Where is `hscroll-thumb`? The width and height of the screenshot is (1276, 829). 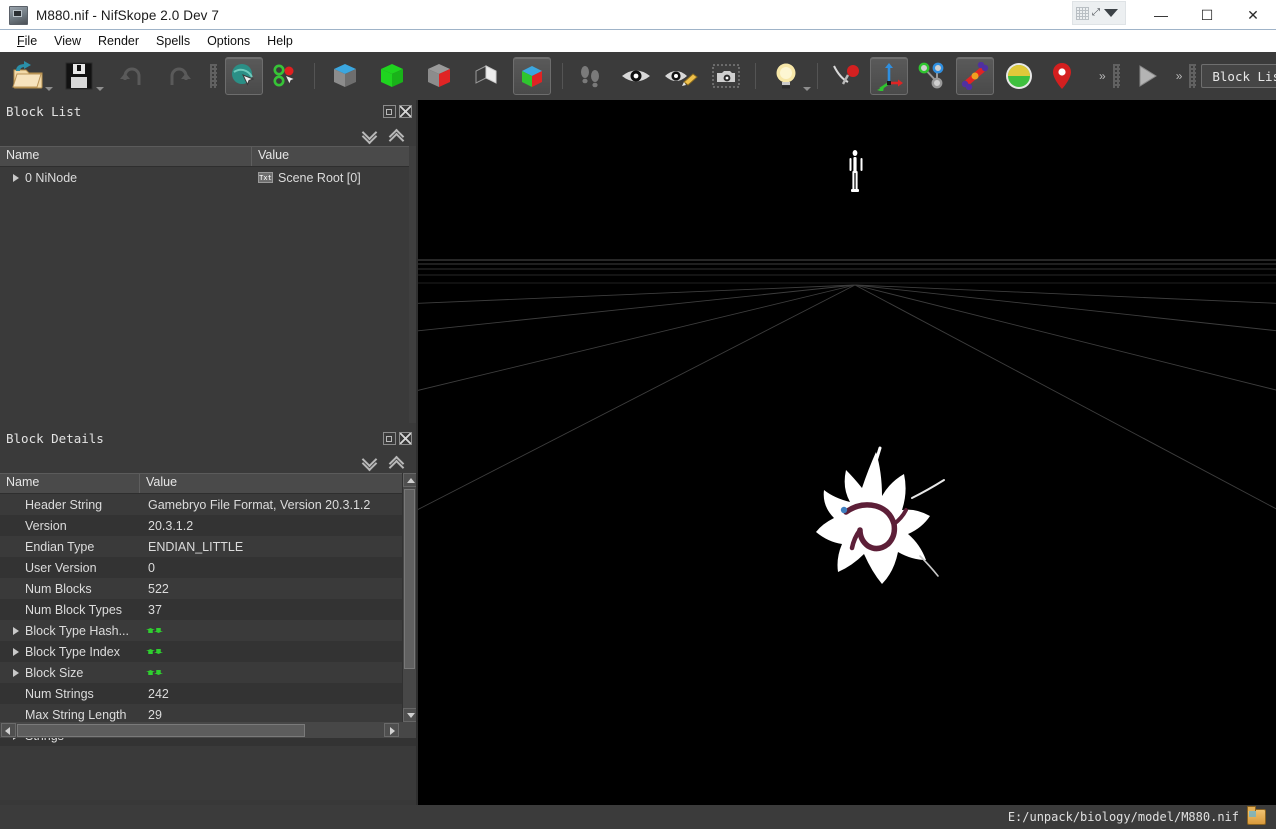 hscroll-thumb is located at coordinates (161, 730).